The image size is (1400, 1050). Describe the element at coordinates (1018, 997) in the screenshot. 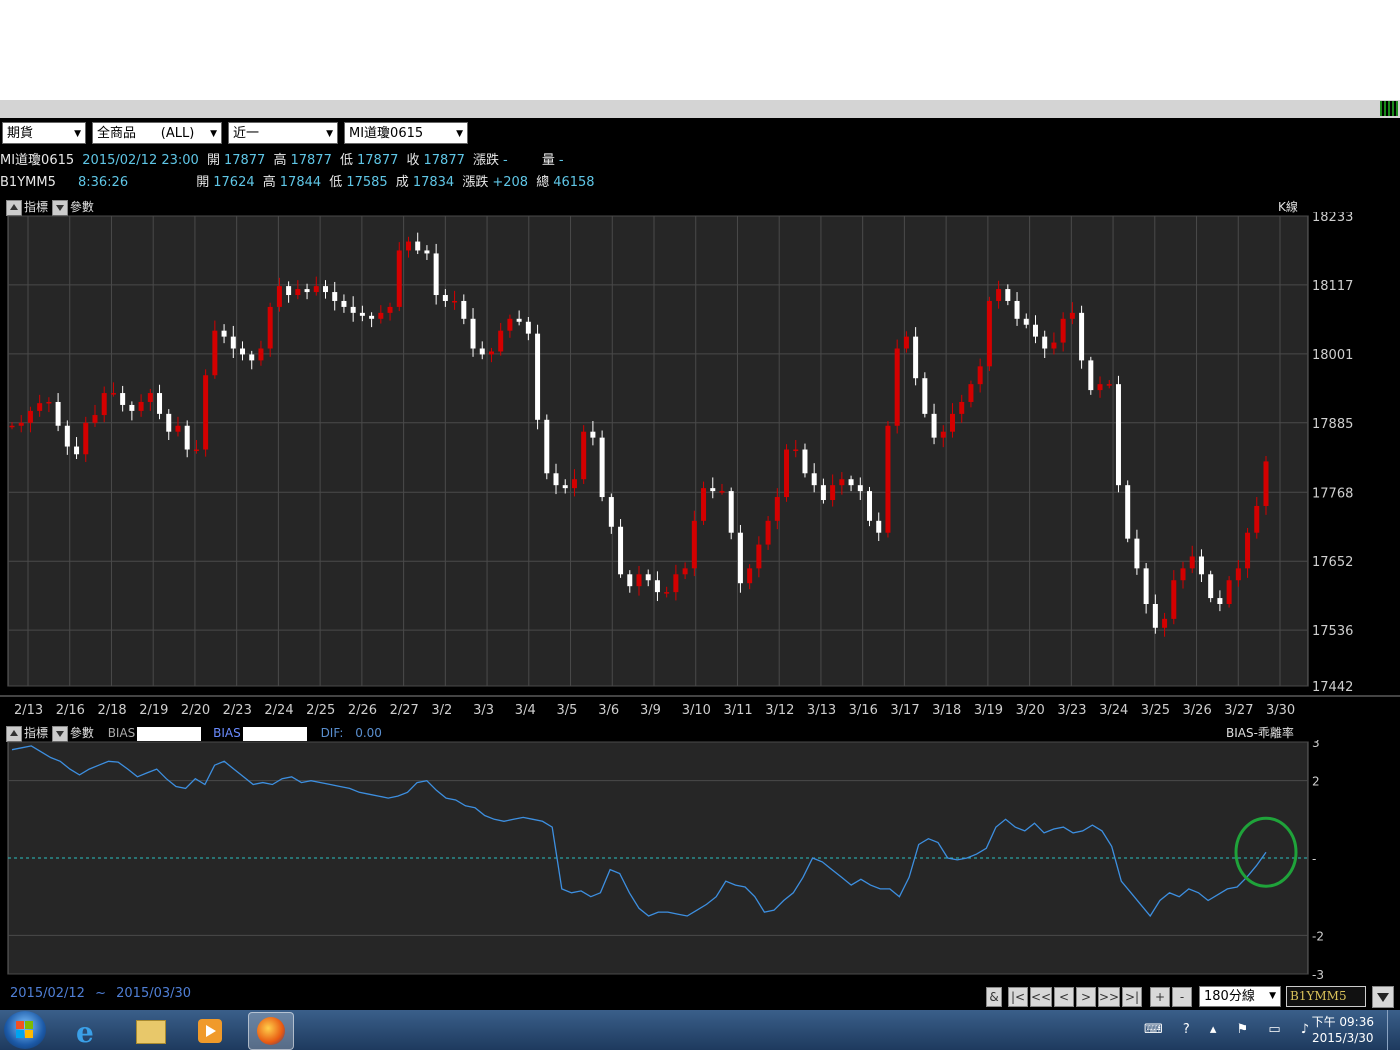

I see `first-button: |<` at that location.